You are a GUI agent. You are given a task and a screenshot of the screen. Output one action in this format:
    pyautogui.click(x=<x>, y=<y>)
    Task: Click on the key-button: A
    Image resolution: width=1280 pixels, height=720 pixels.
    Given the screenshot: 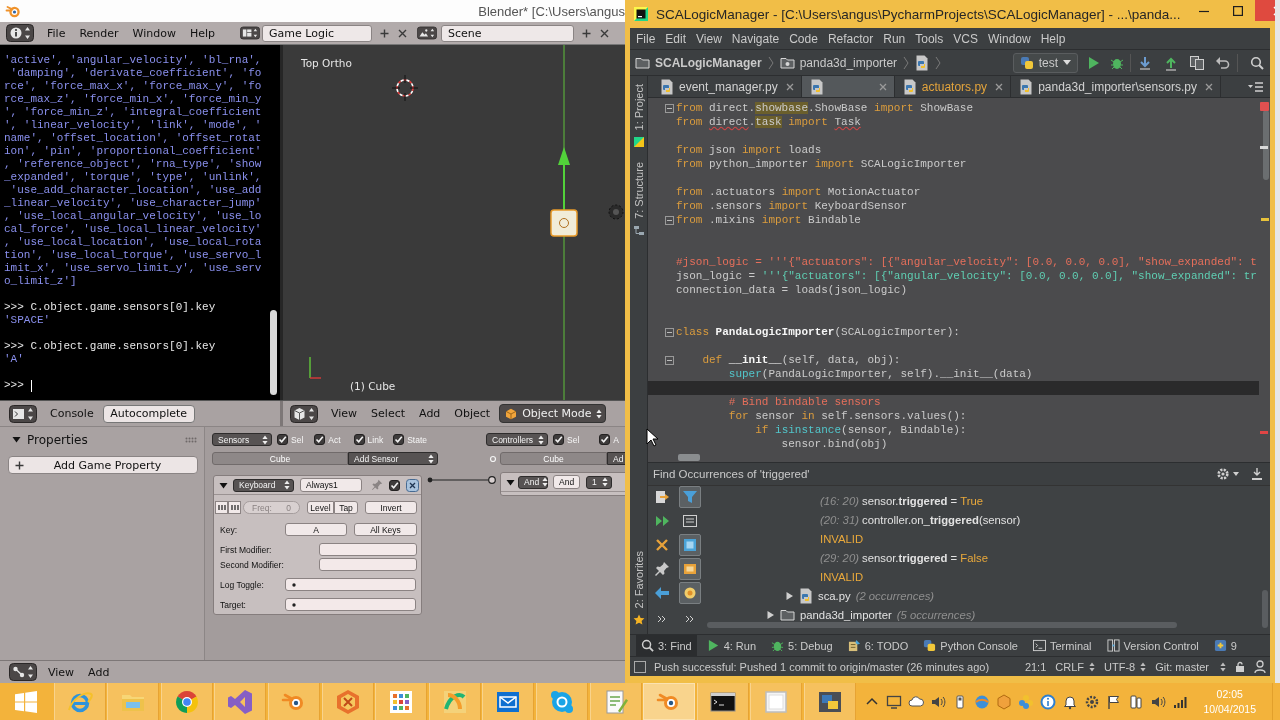 What is the action you would take?
    pyautogui.click(x=316, y=529)
    